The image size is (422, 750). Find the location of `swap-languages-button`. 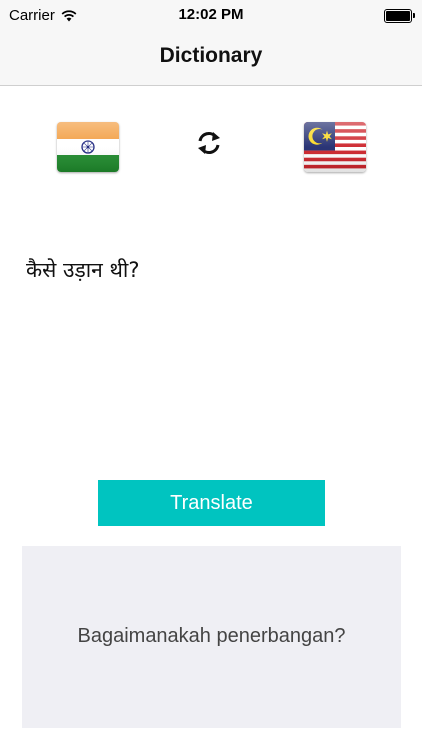

swap-languages-button is located at coordinates (209, 143).